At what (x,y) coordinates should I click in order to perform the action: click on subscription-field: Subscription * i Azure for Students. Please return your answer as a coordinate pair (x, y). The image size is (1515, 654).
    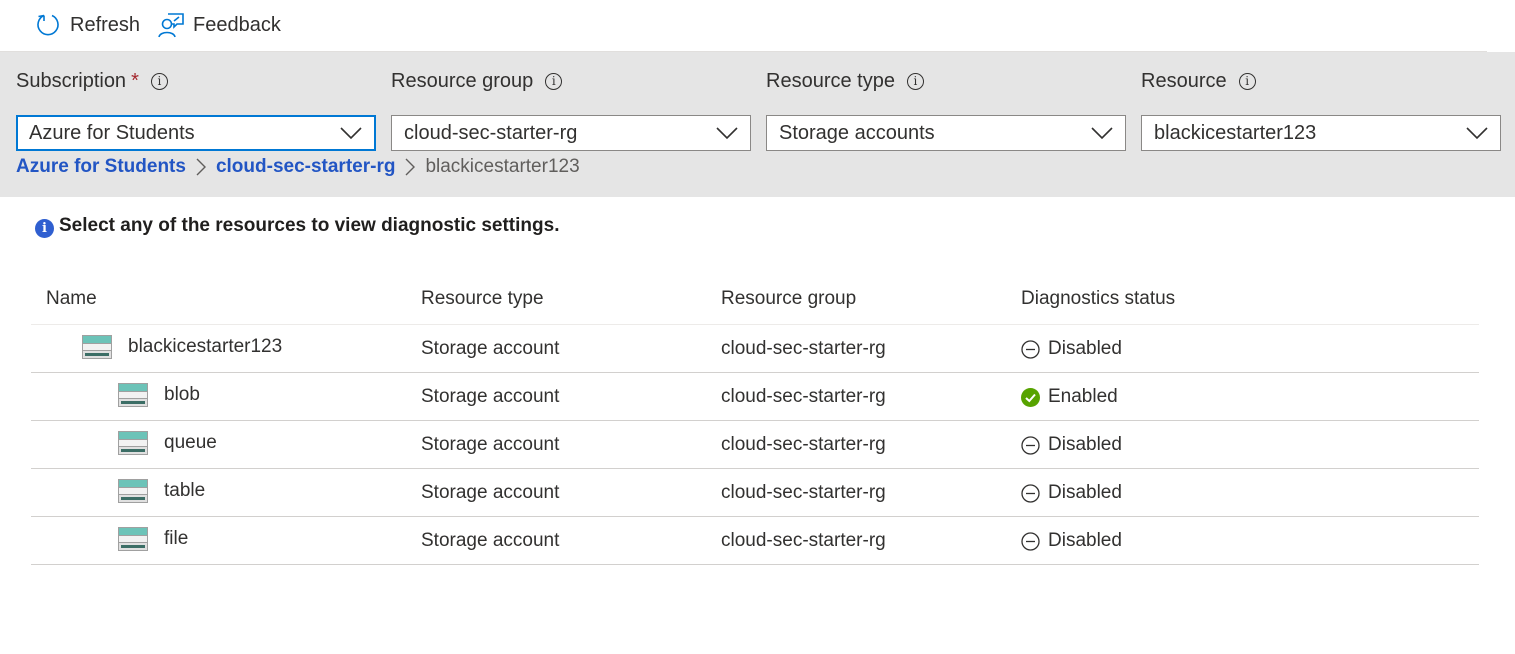
    Looking at the image, I should click on (196, 109).